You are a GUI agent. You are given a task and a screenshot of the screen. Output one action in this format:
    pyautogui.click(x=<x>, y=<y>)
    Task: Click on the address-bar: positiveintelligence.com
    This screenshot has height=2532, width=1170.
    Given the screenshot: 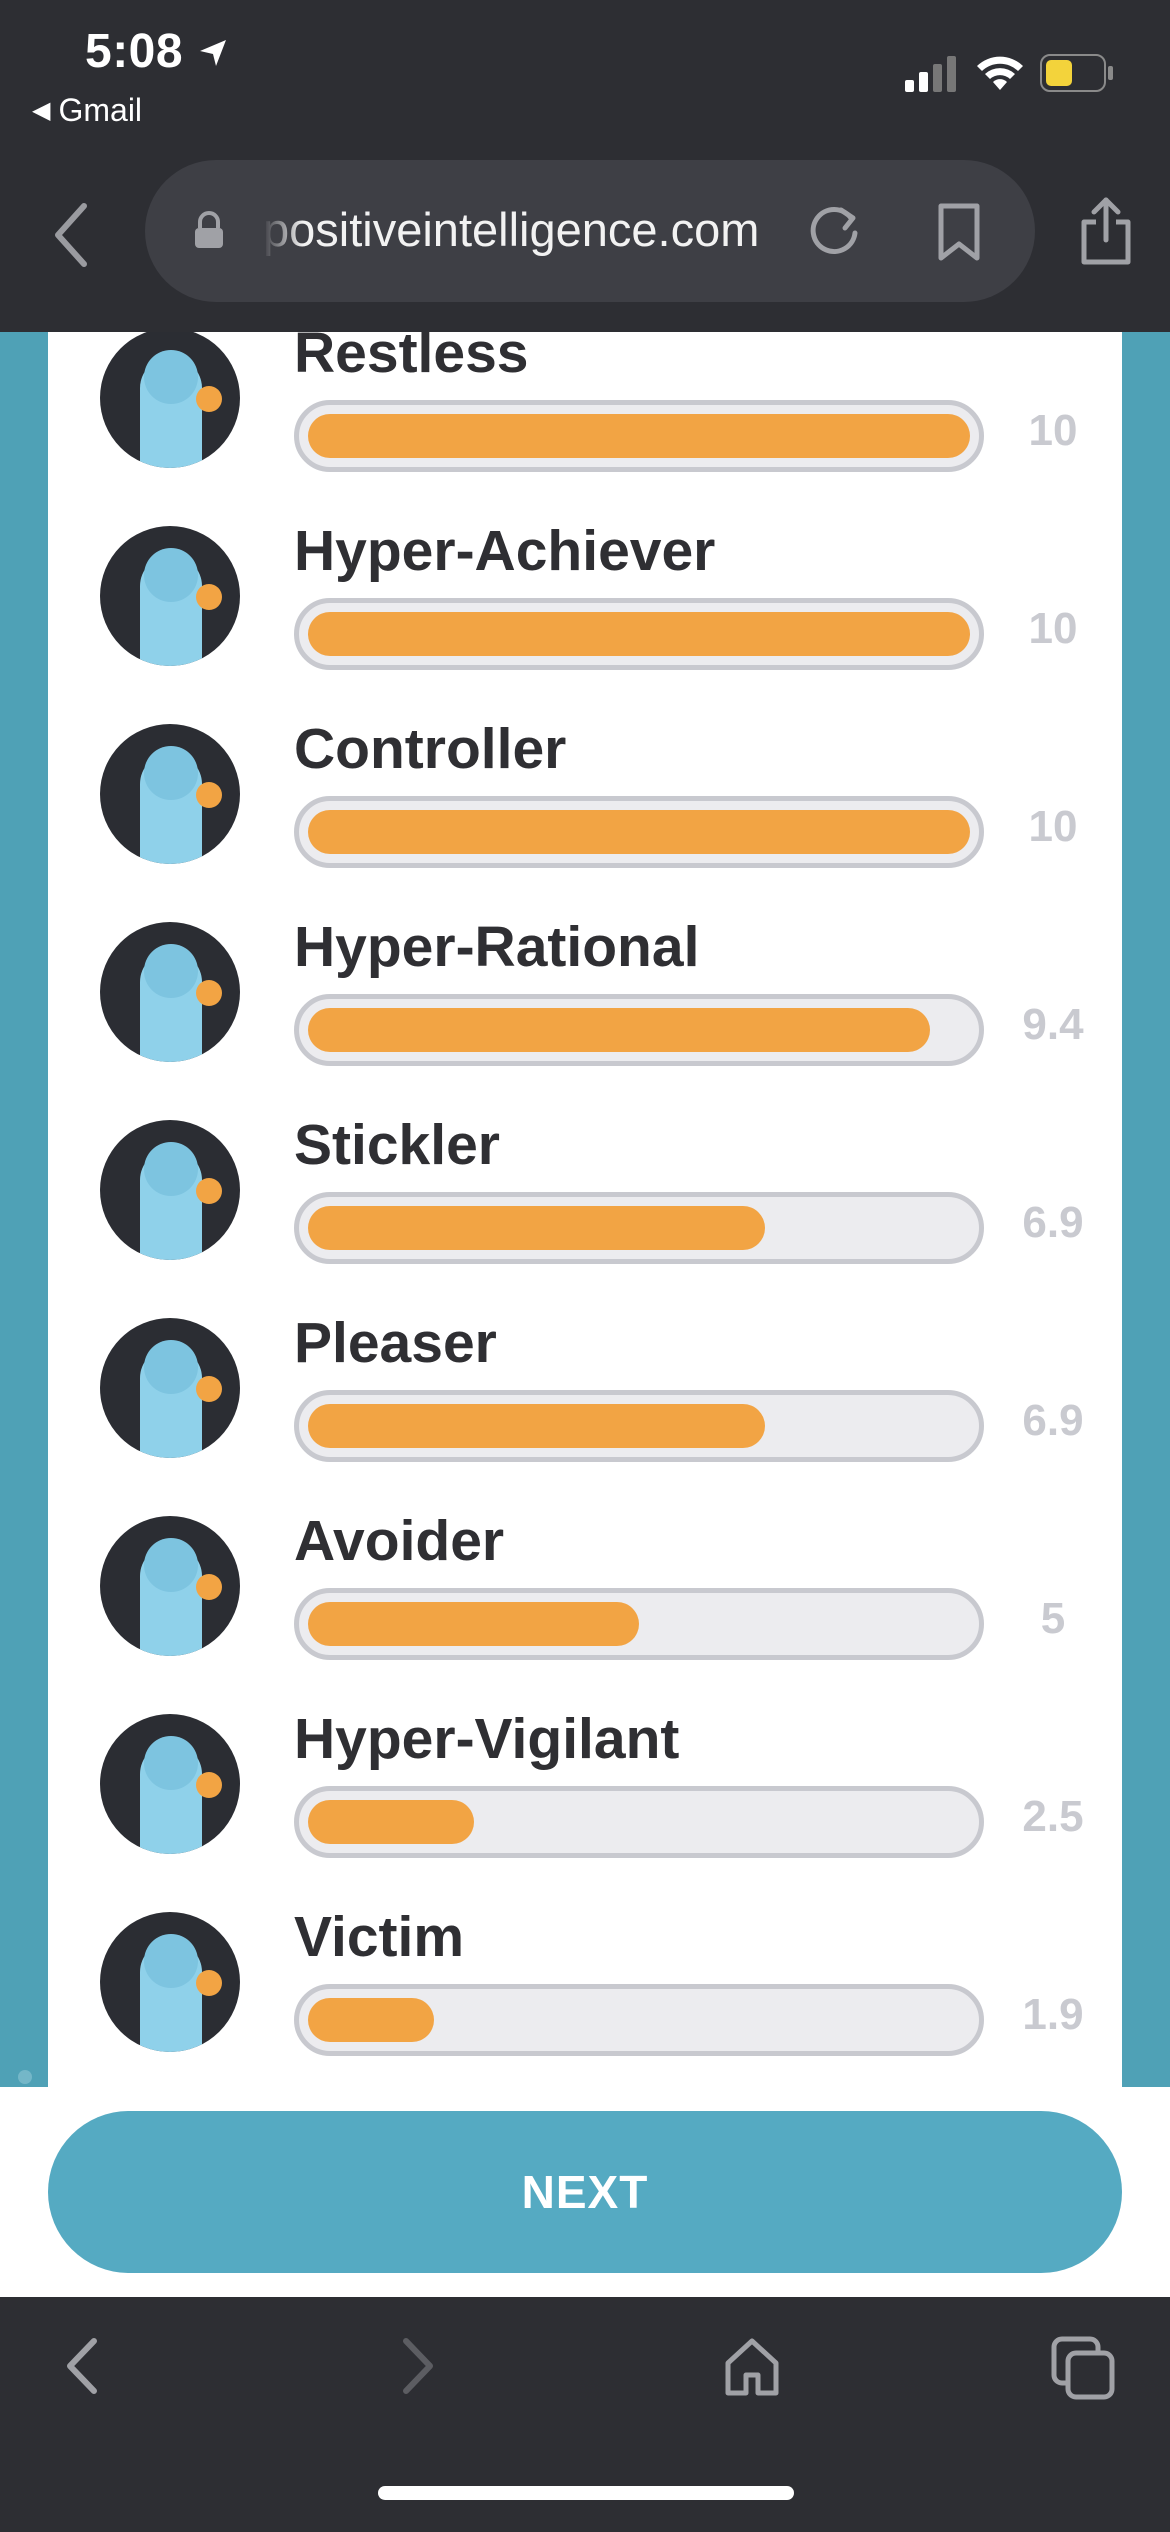 What is the action you would take?
    pyautogui.click(x=590, y=231)
    